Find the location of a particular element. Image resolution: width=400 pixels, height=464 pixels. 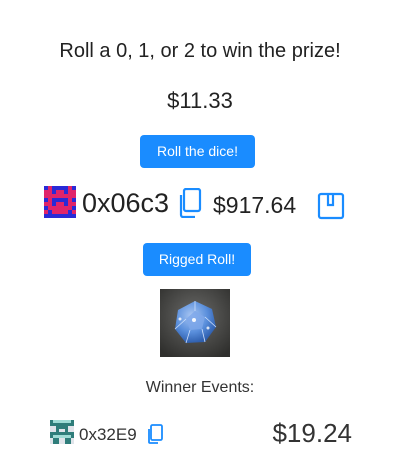

player-row: 0x06c3 $917.64 is located at coordinates (204, 204).